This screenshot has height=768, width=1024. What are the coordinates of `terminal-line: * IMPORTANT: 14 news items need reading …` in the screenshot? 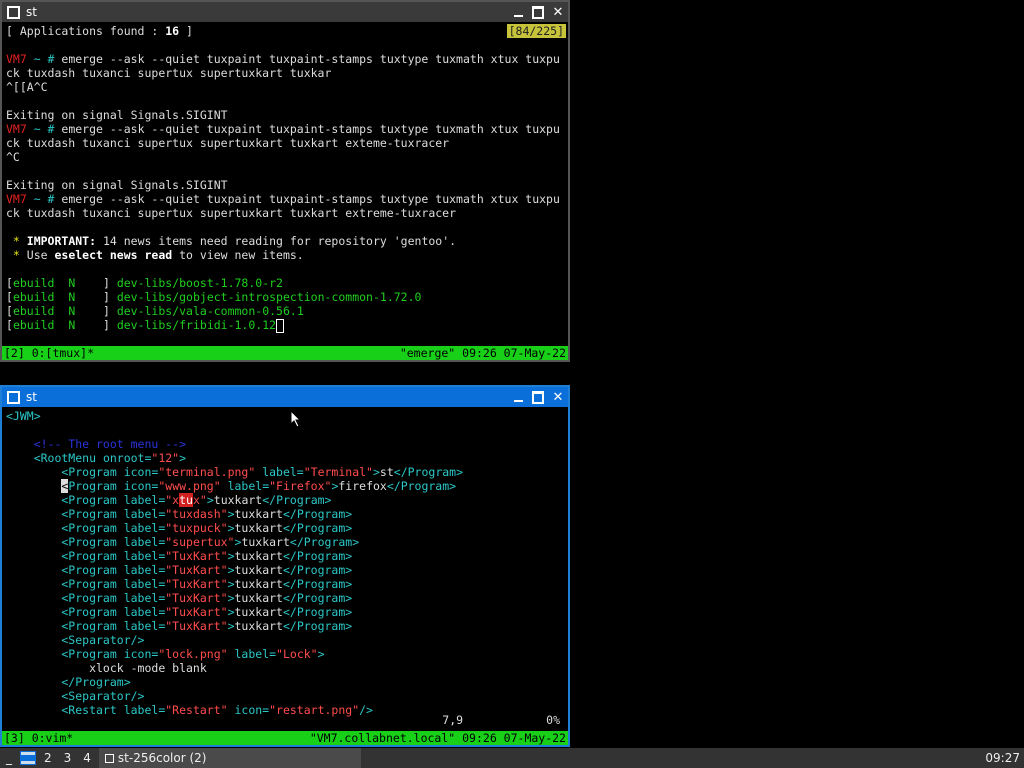 It's located at (286, 241).